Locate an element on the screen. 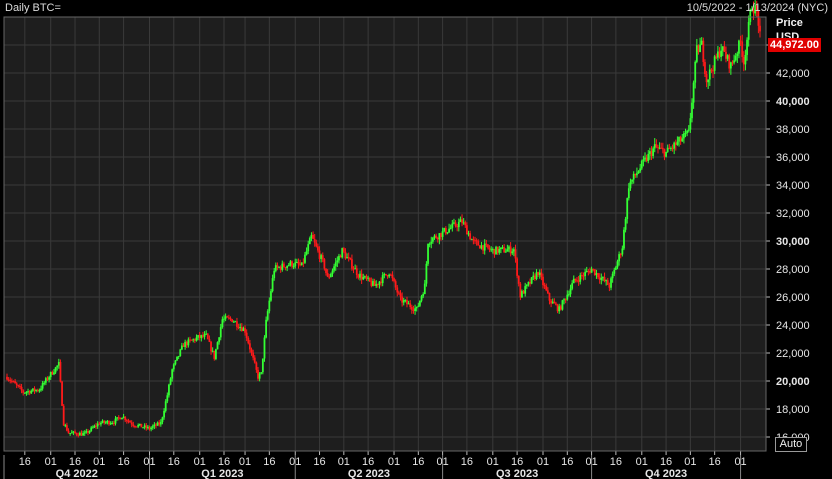 This screenshot has width=832, height=479. y-tick-label: 42,000 is located at coordinates (793, 74).